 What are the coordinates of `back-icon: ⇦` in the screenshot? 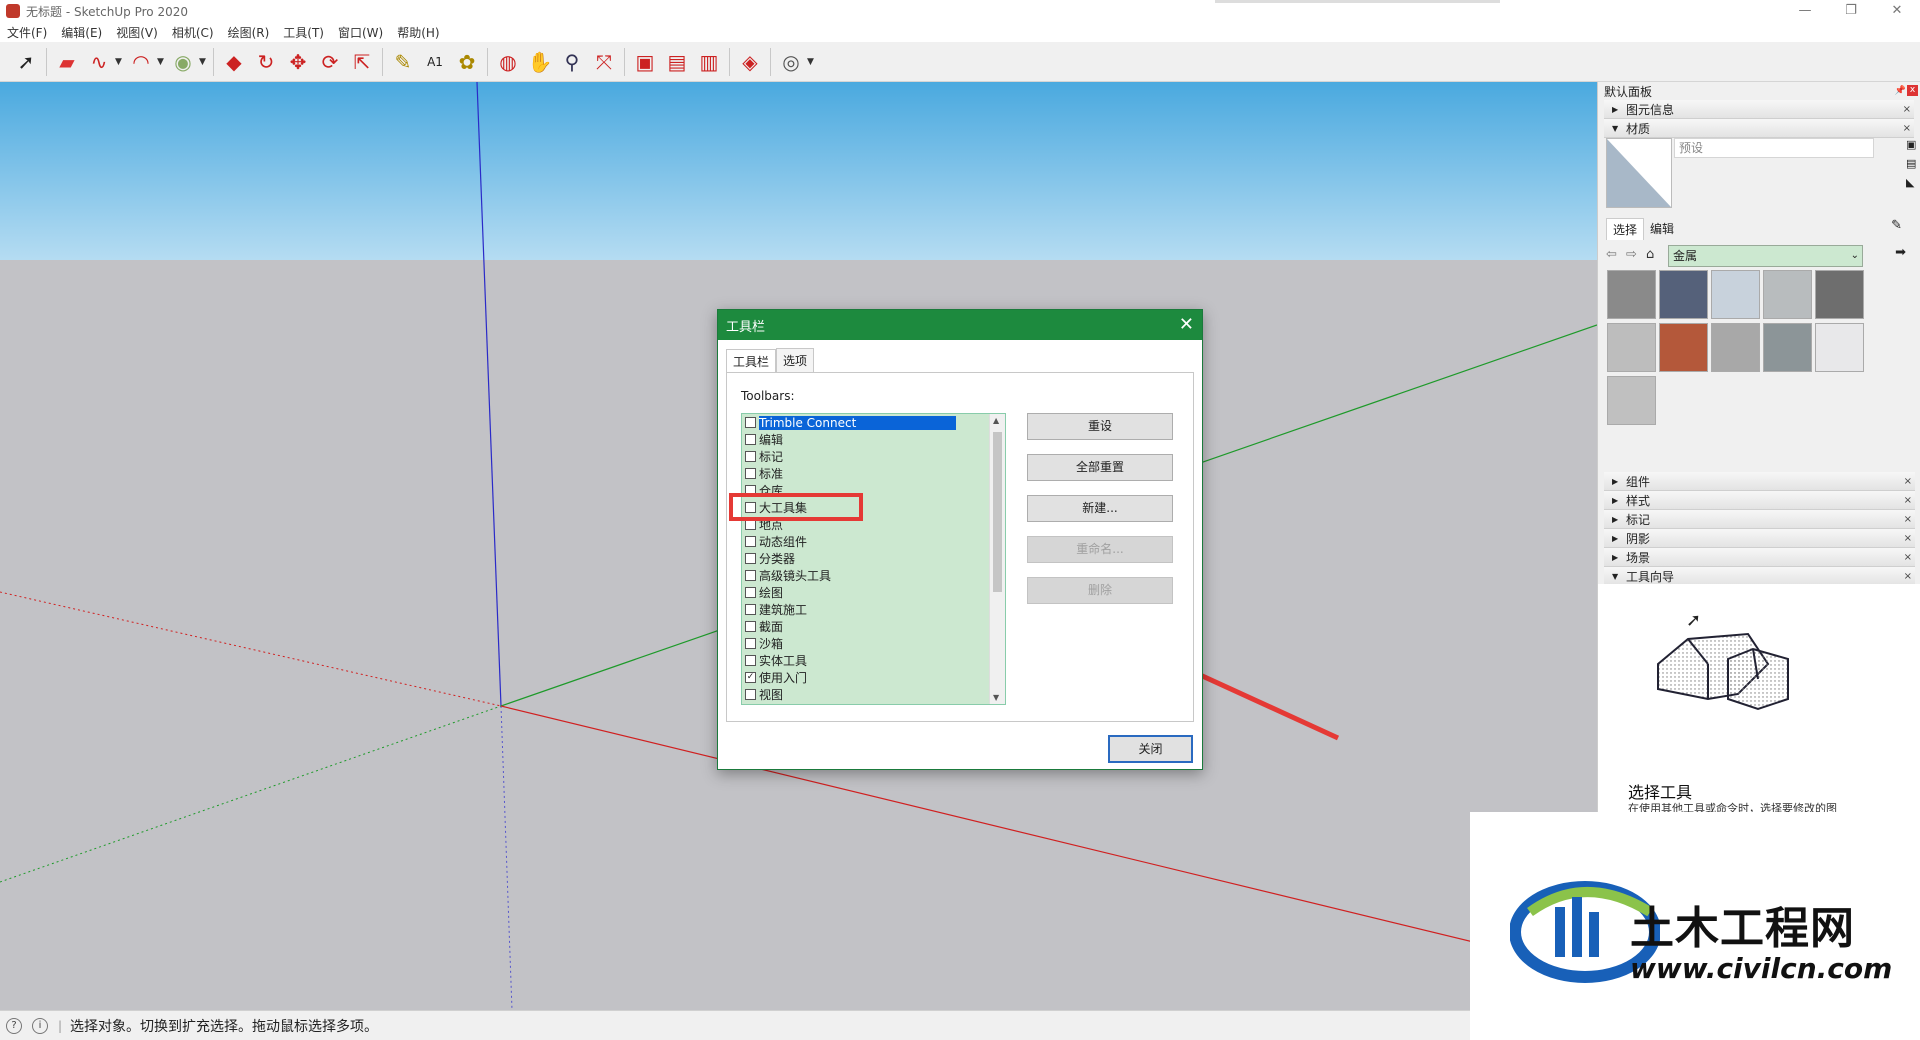 It's located at (1616, 254).